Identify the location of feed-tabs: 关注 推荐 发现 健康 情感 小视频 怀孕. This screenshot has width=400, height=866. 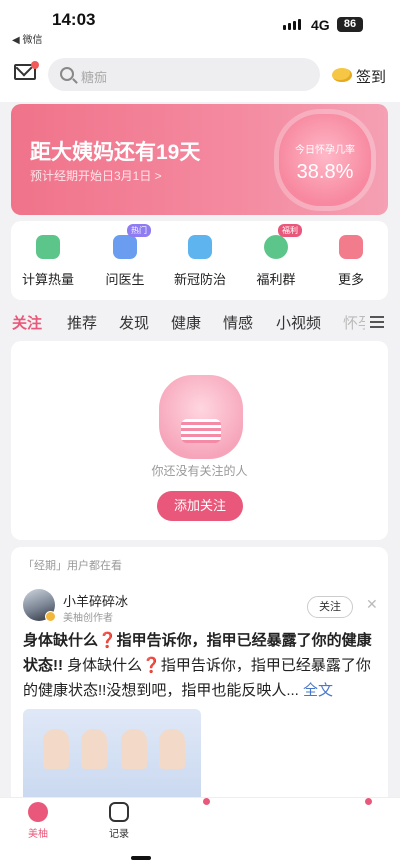
(200, 320).